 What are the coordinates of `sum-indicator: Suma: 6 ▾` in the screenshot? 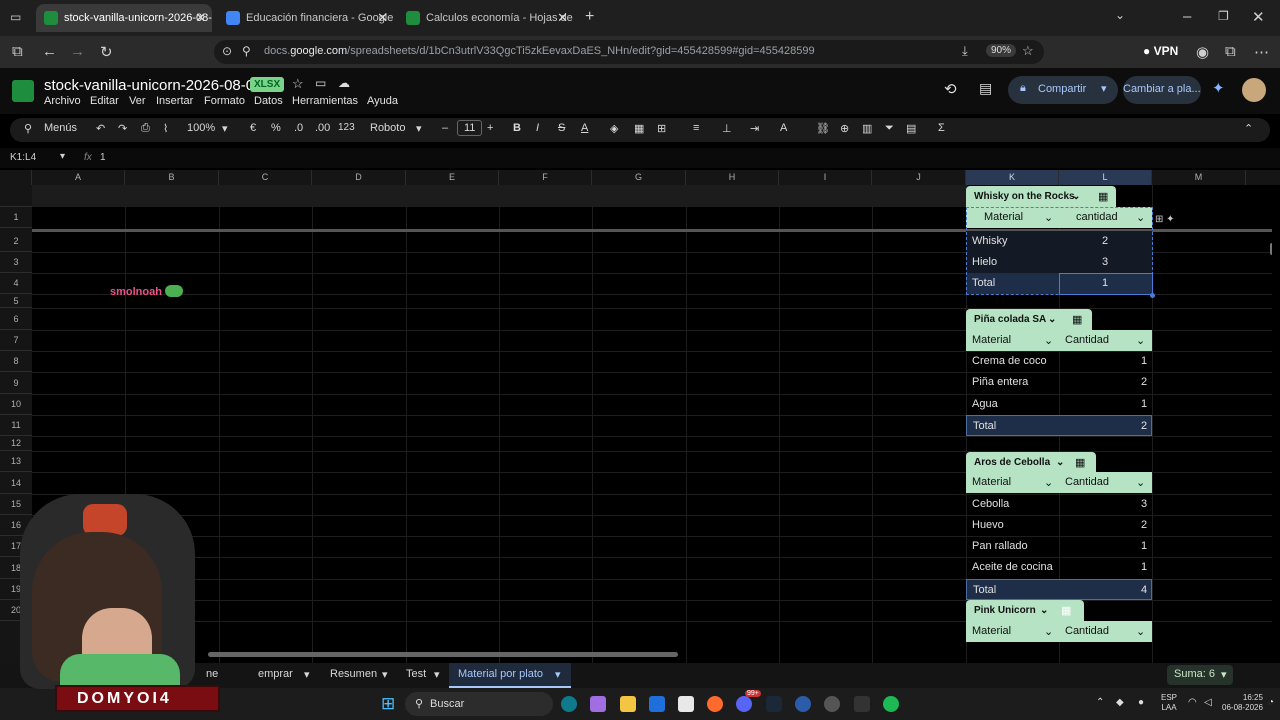 It's located at (1200, 675).